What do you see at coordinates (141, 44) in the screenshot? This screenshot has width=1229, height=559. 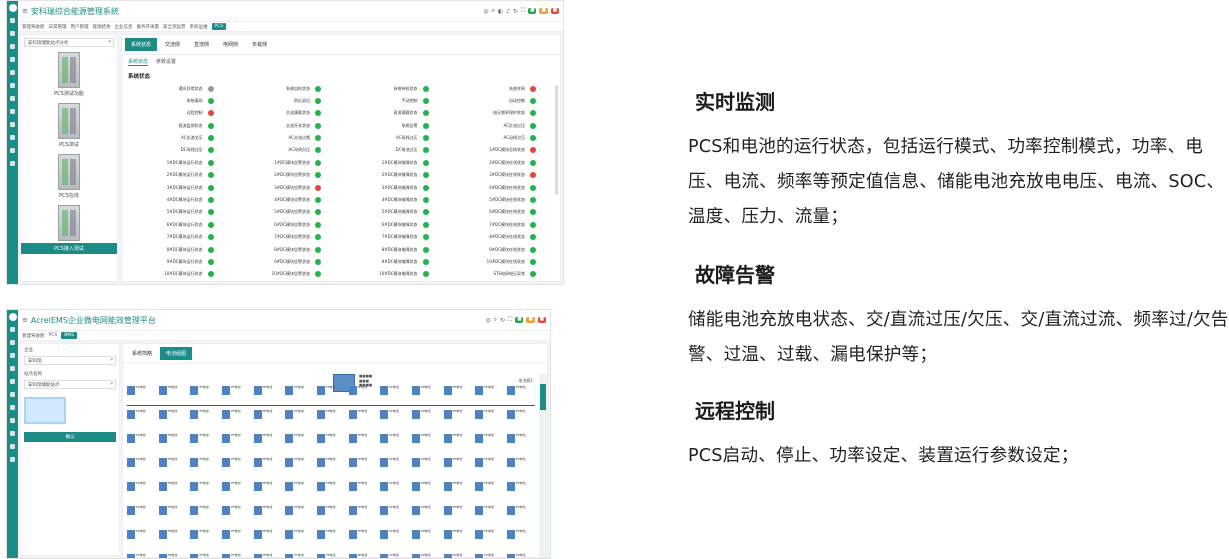 I see `tab: 系统状态` at bounding box center [141, 44].